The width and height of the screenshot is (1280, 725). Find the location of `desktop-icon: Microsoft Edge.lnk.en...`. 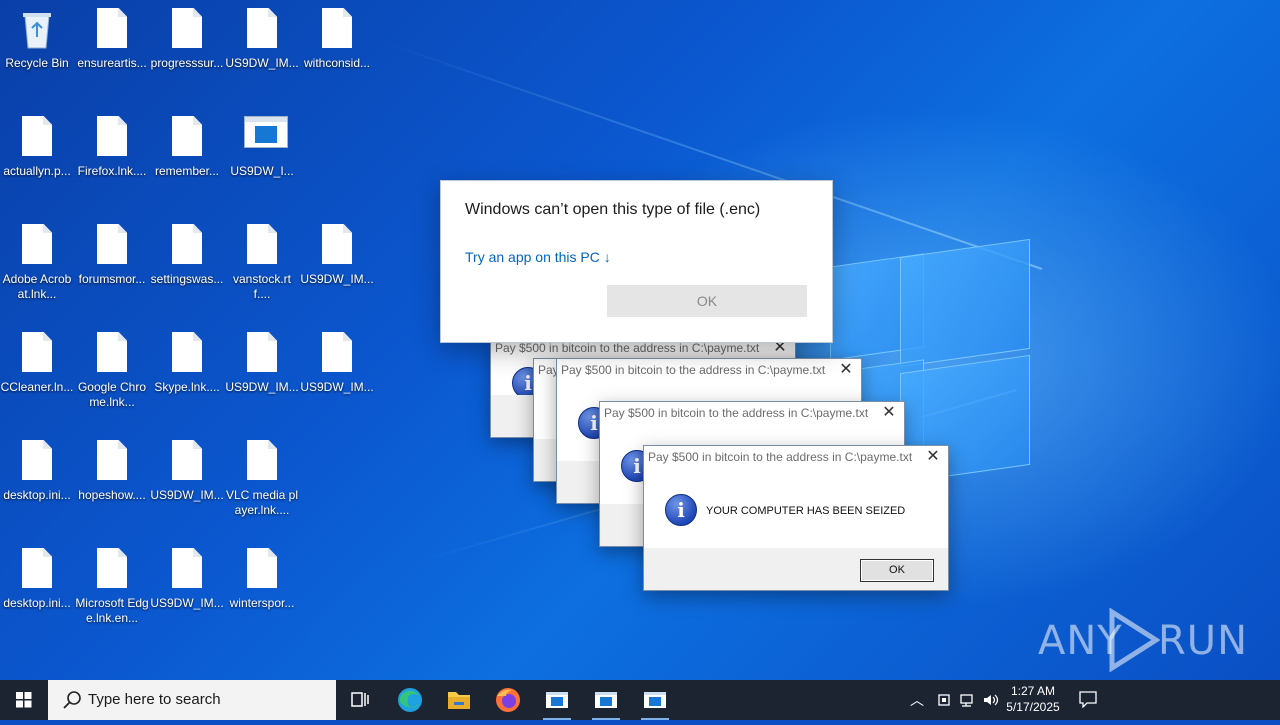

desktop-icon: Microsoft Edge.lnk.en... is located at coordinates (112, 583).